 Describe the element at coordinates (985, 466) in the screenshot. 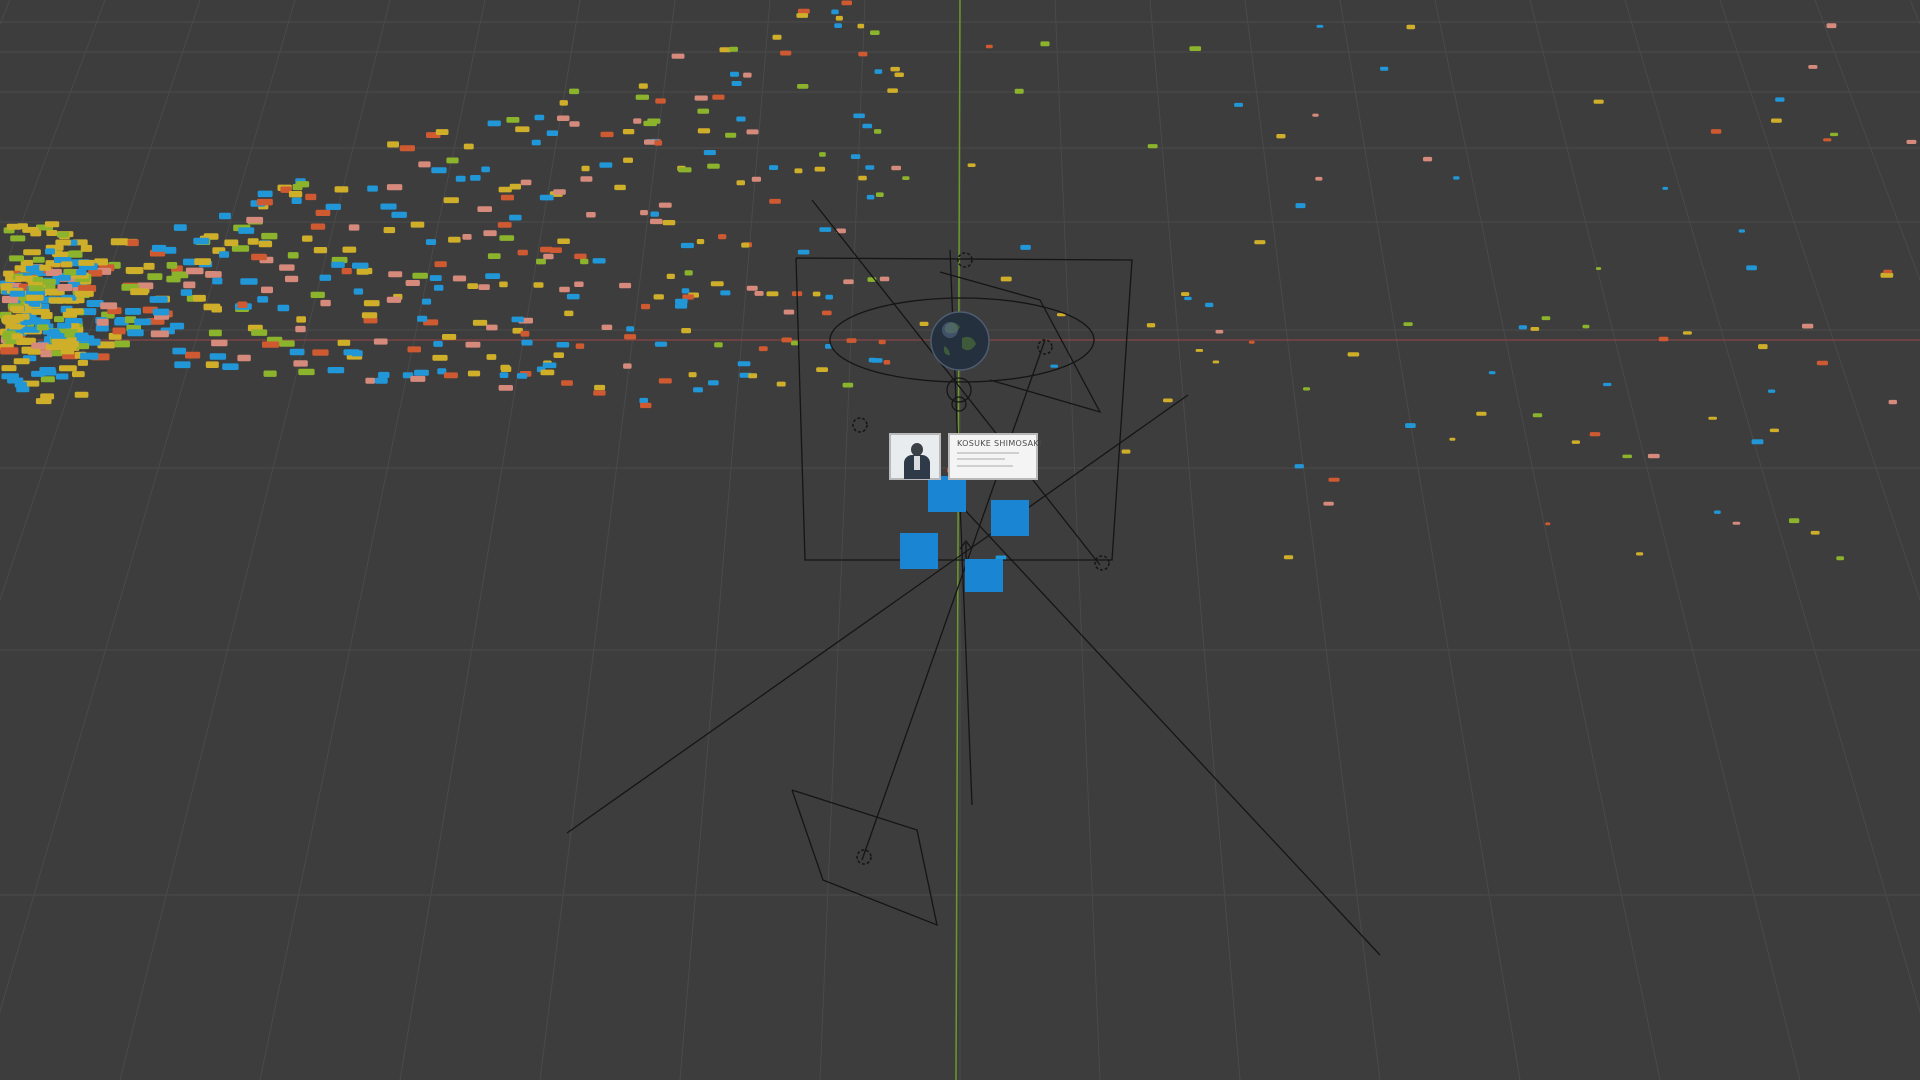

I see `text-line-decoration` at that location.